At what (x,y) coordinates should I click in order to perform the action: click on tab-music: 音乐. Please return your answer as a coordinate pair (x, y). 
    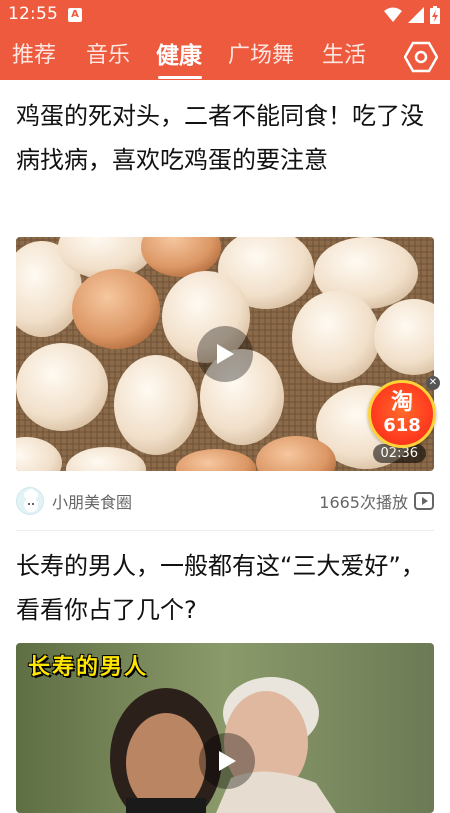
    Looking at the image, I should click on (108, 56).